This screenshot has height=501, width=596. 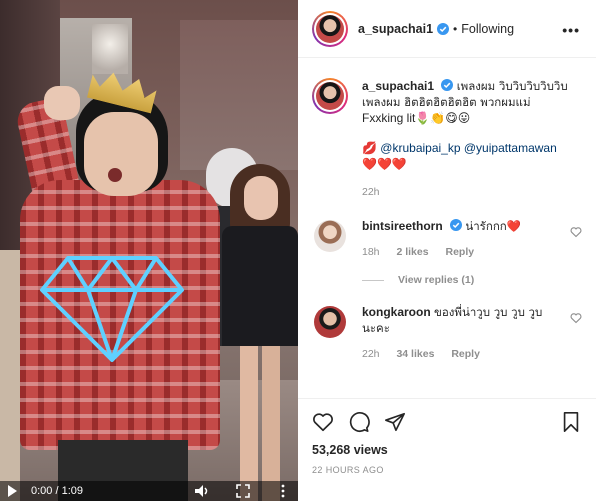 What do you see at coordinates (243, 491) in the screenshot?
I see `fullscreen-icon` at bounding box center [243, 491].